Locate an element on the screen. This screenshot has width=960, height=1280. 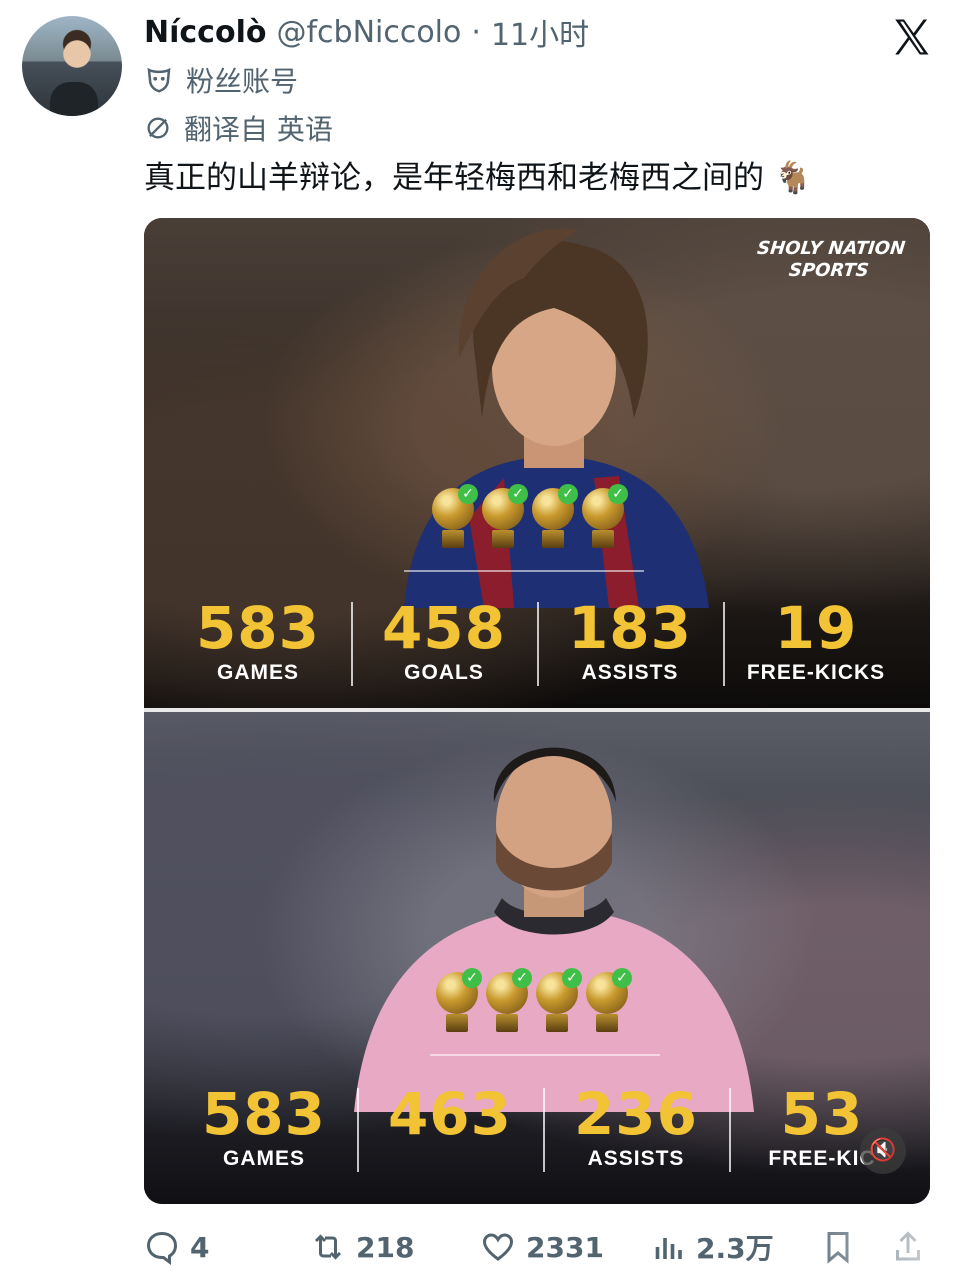
stat-free-kicks: 19 FREE-KICKS is located at coordinates (816, 641).